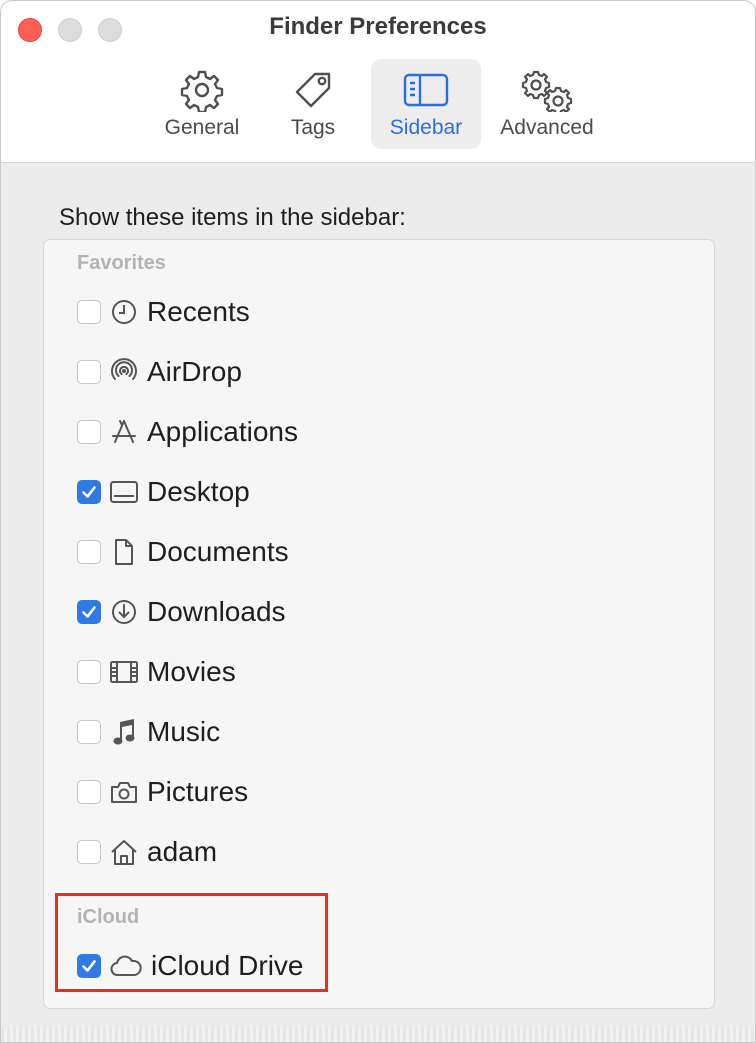  Describe the element at coordinates (89, 612) in the screenshot. I see `checkbox-downloads` at that location.